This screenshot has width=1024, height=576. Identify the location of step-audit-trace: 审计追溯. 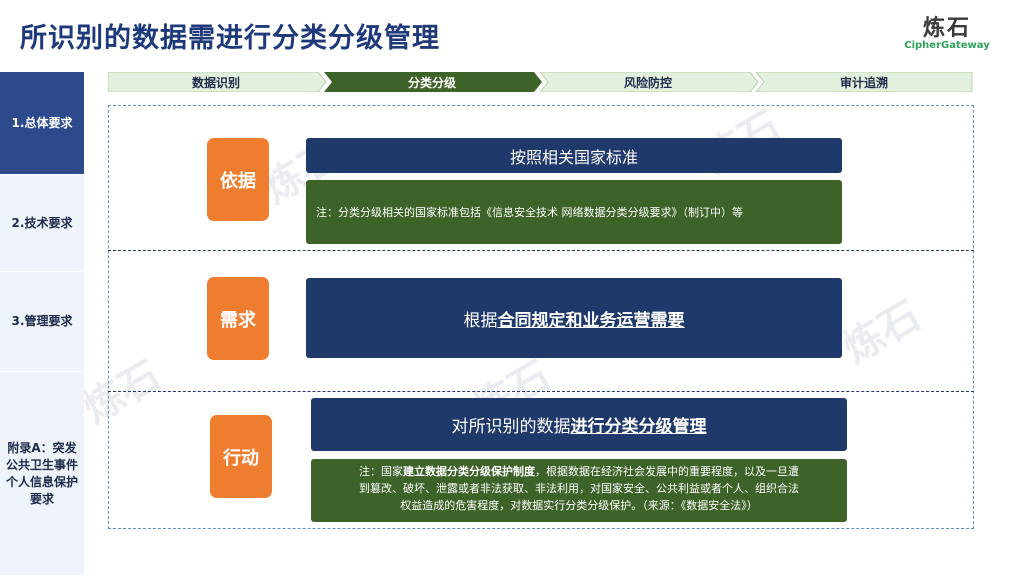
(864, 82).